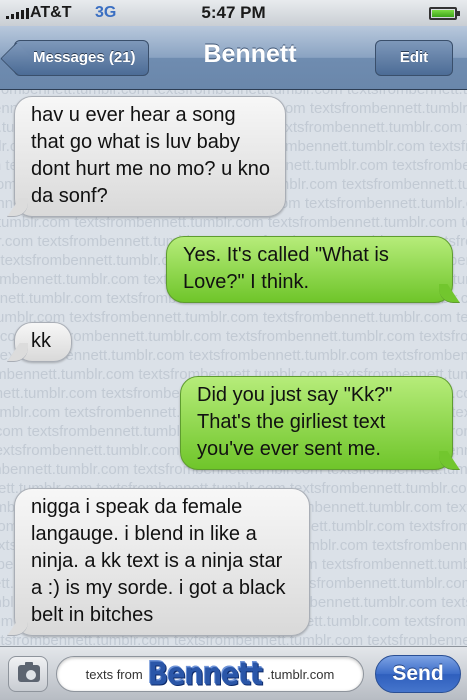  I want to click on battery-icon, so click(444, 13).